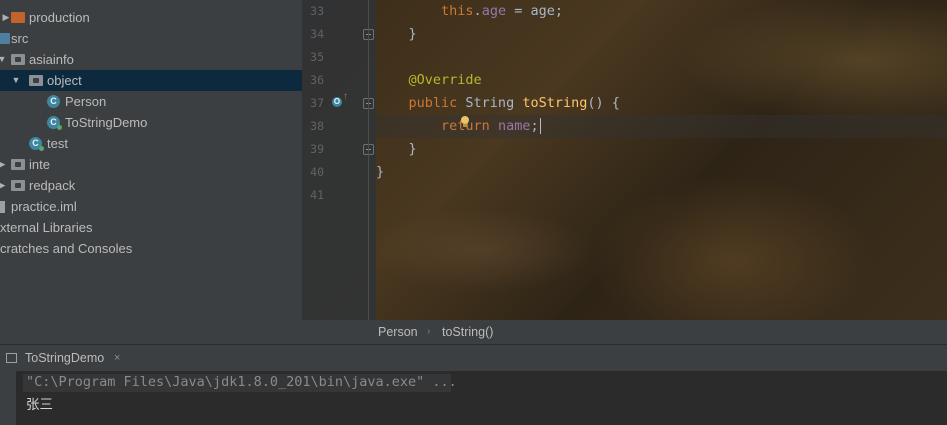 This screenshot has height=425, width=947. What do you see at coordinates (337, 102) in the screenshot?
I see `override-method-icon: O` at bounding box center [337, 102].